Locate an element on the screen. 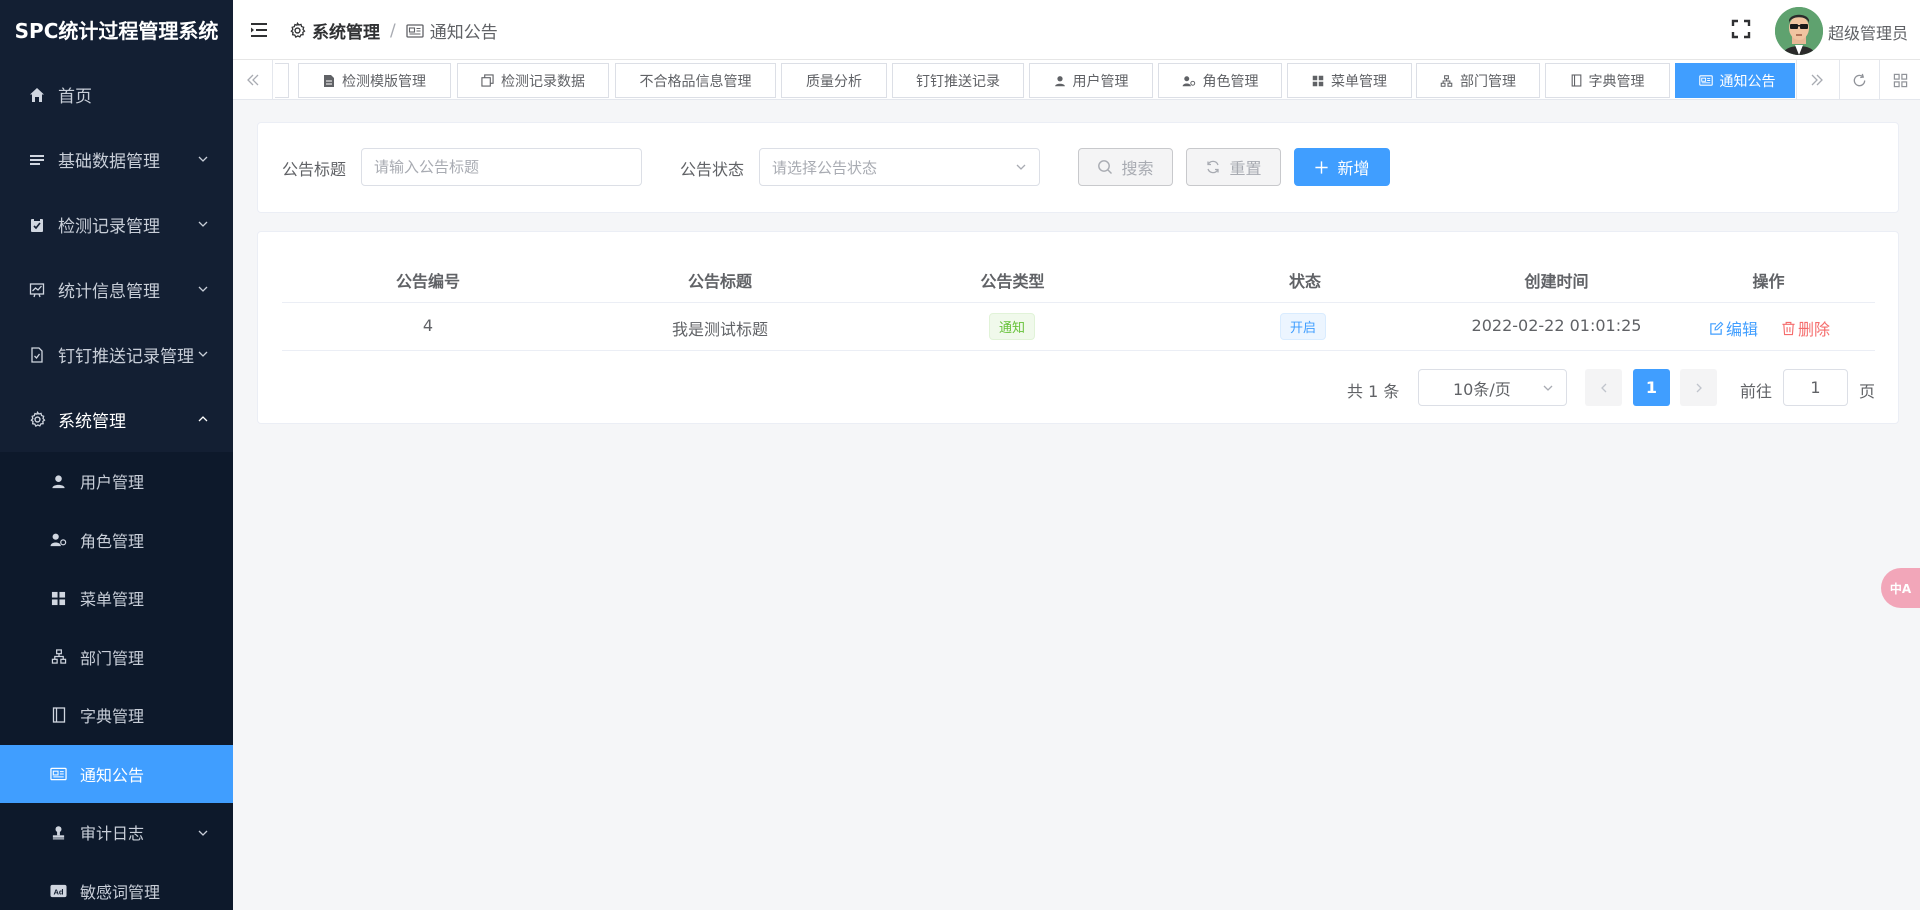 This screenshot has height=910, width=1920. reset-button: 重置 is located at coordinates (1233, 167).